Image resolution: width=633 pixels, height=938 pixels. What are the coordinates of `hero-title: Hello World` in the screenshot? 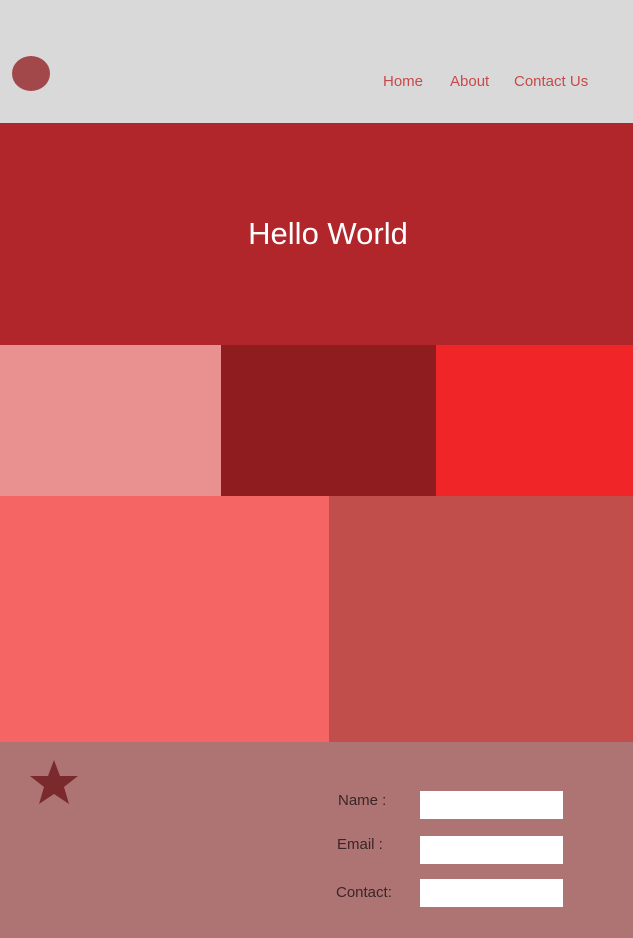 It's located at (328, 233).